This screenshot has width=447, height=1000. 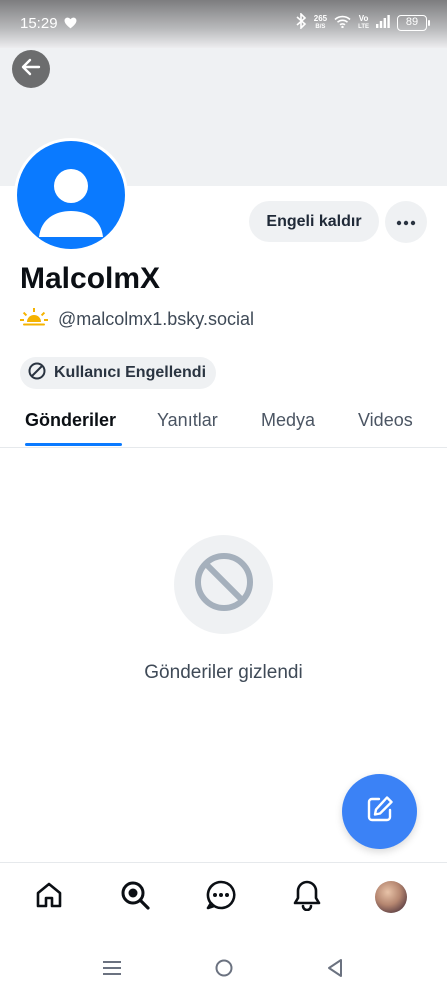 I want to click on search-icon, so click(x=135, y=897).